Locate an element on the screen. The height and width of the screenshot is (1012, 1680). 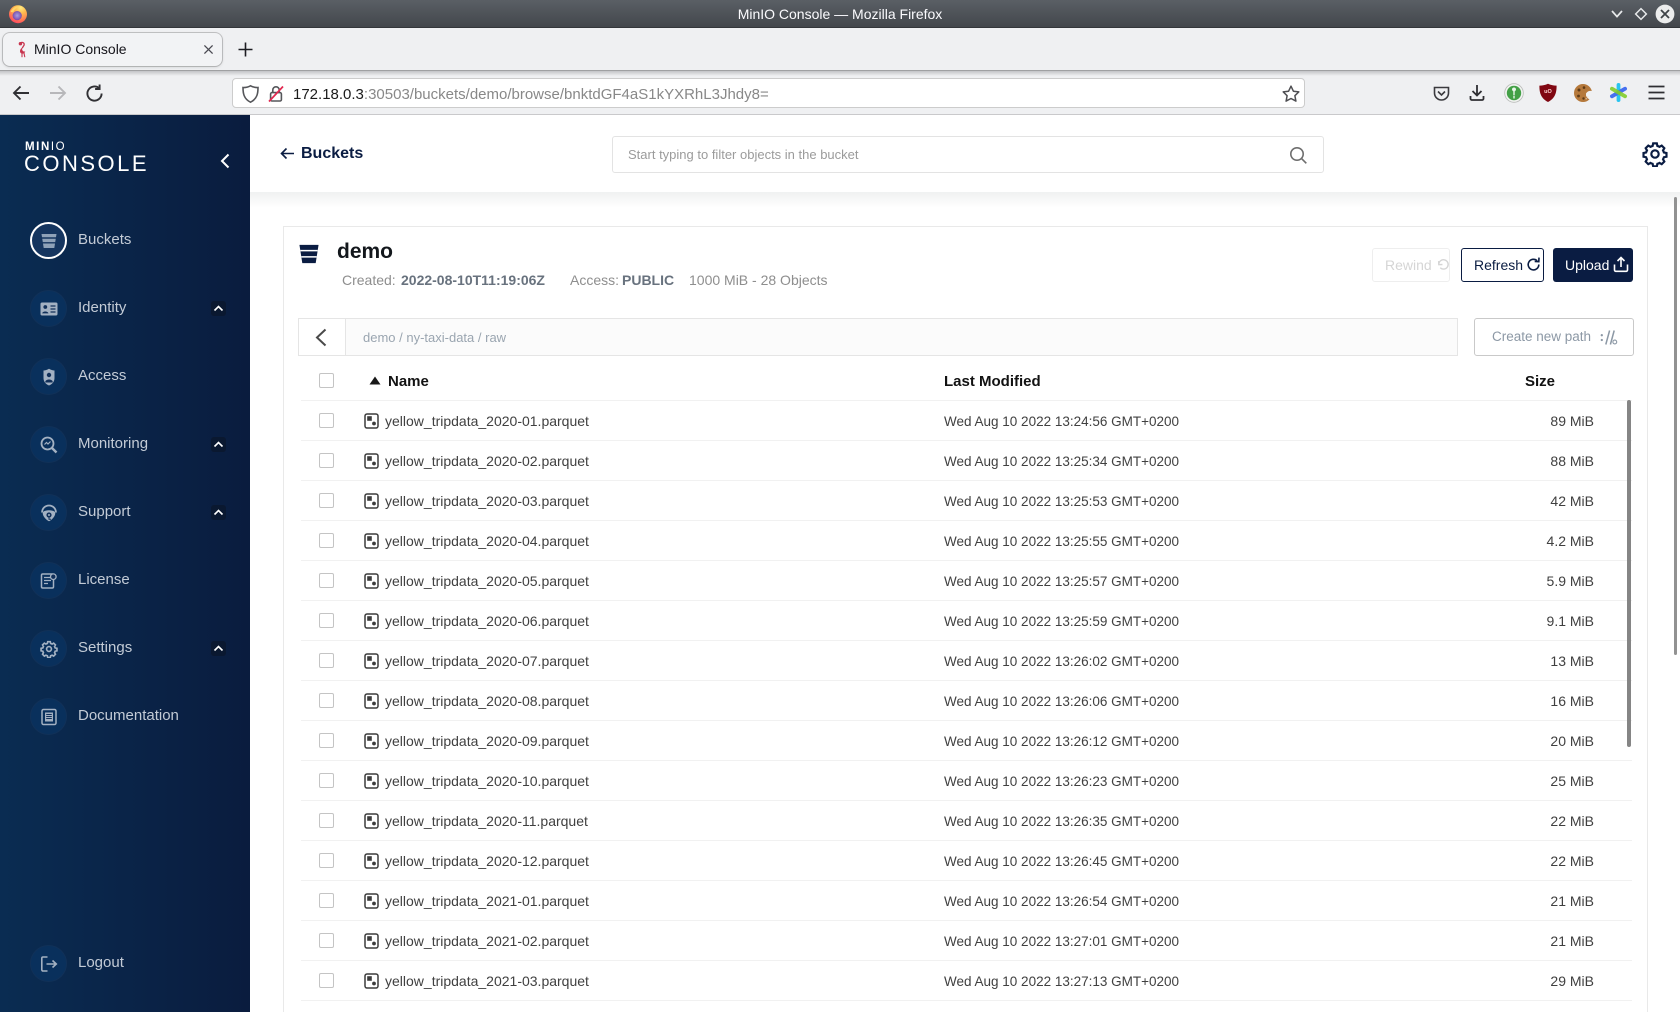
svg-text: uO is located at coordinates (1548, 92).